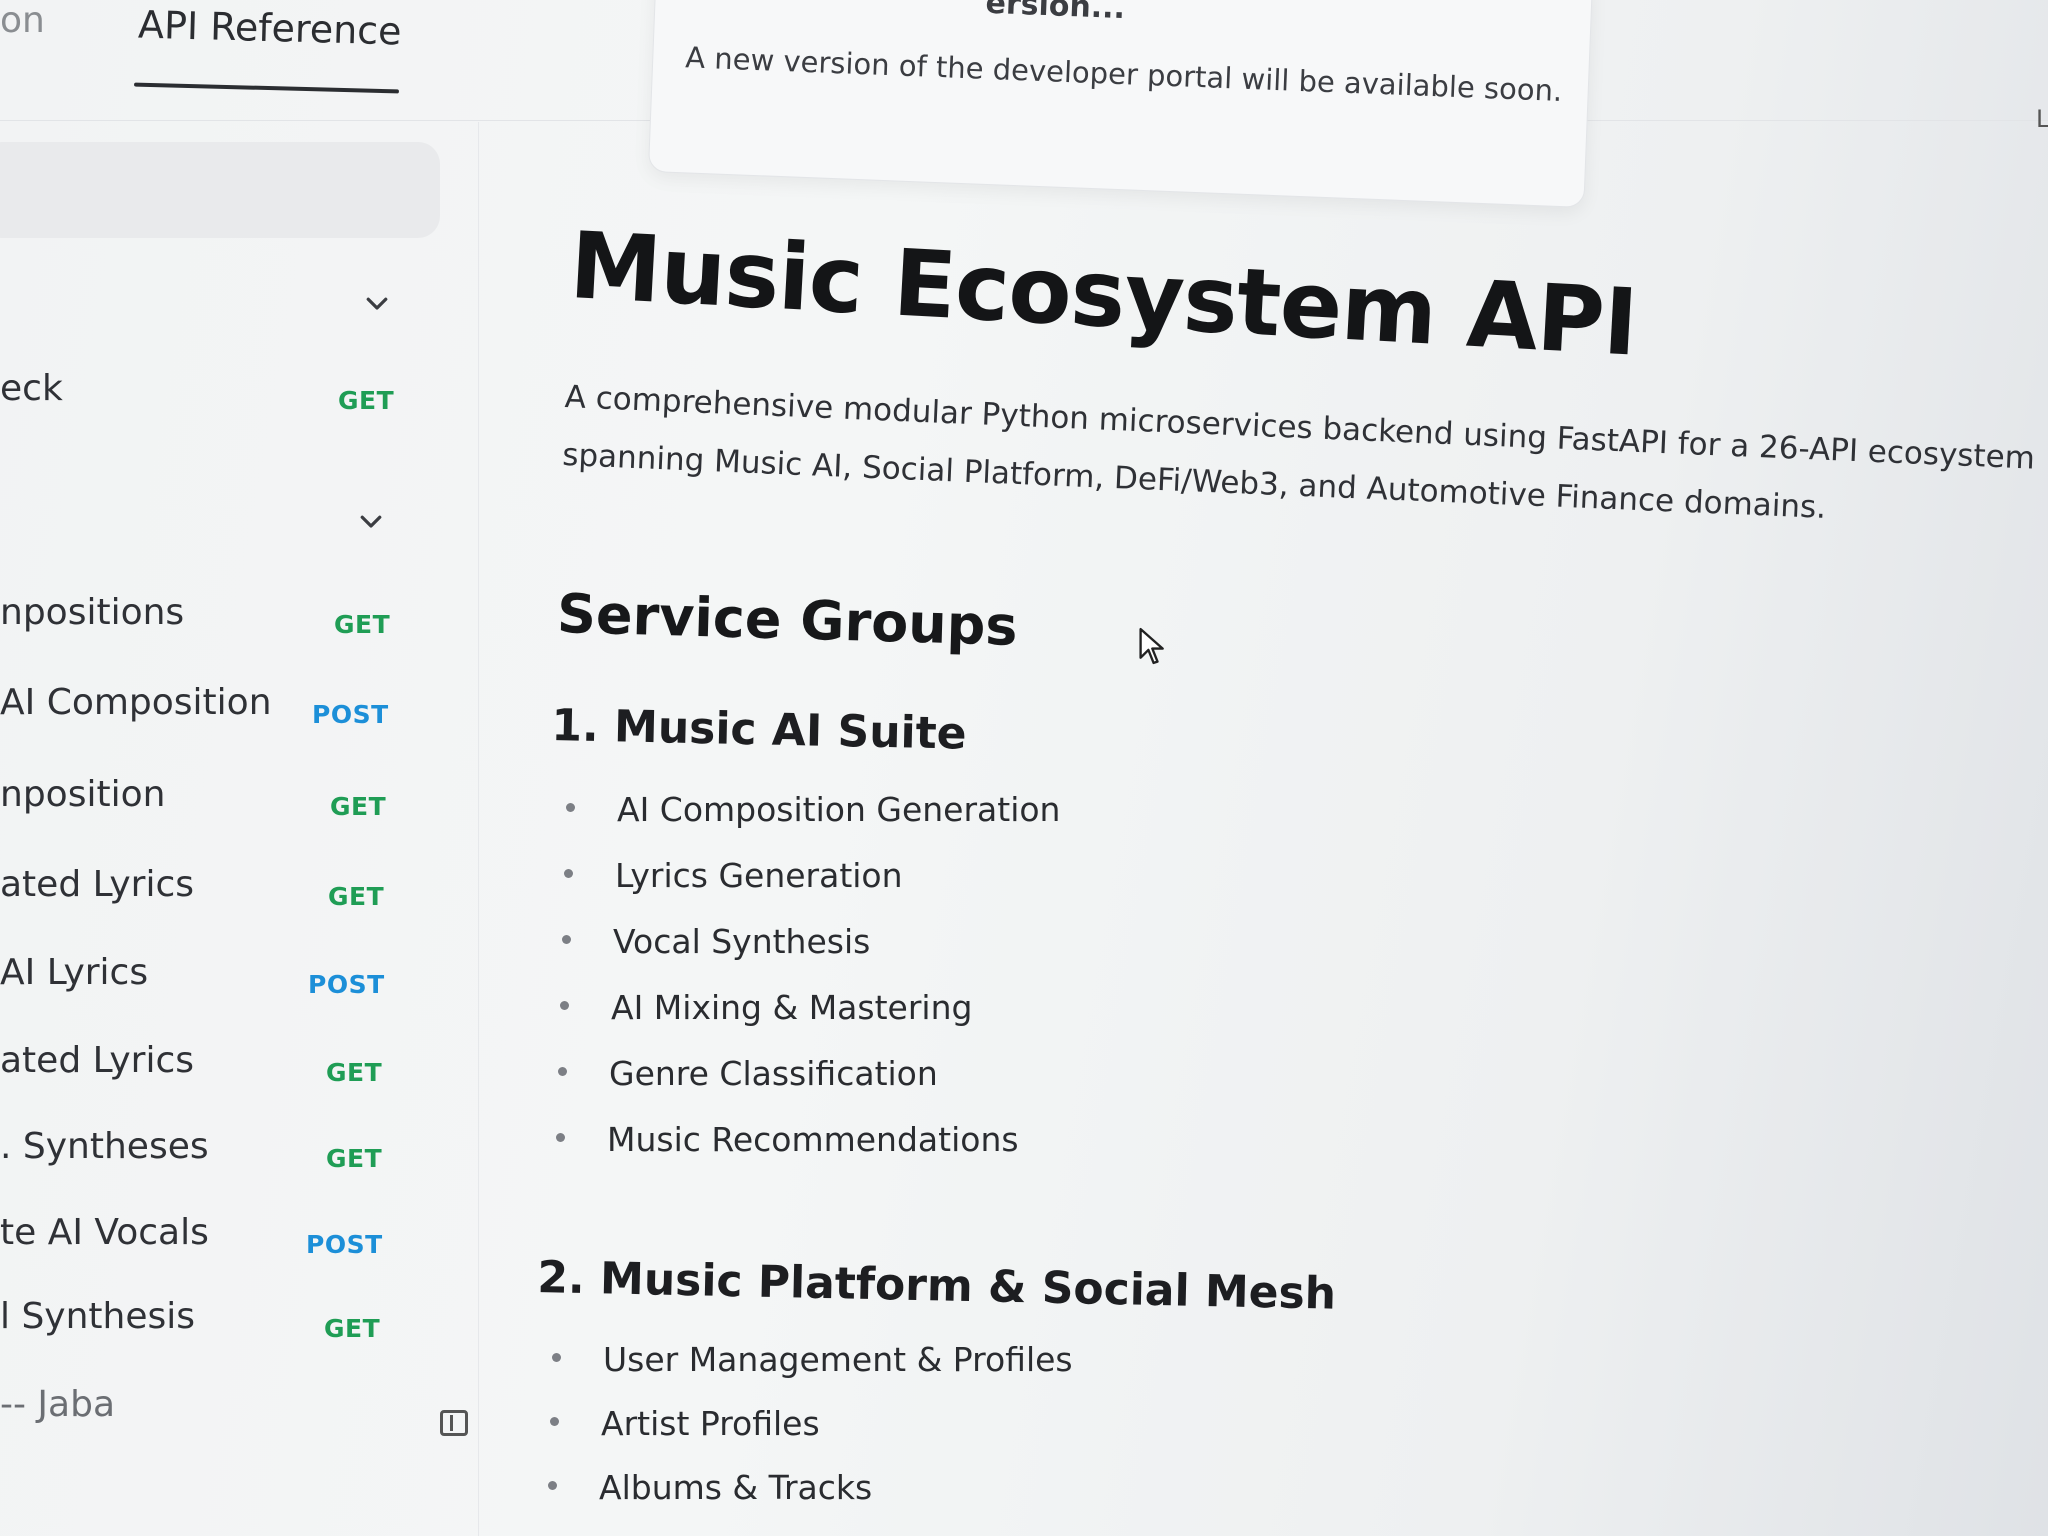 The width and height of the screenshot is (2048, 1536). What do you see at coordinates (210, 1324) in the screenshot?
I see `sidebar-item: l Synthesis GET` at bounding box center [210, 1324].